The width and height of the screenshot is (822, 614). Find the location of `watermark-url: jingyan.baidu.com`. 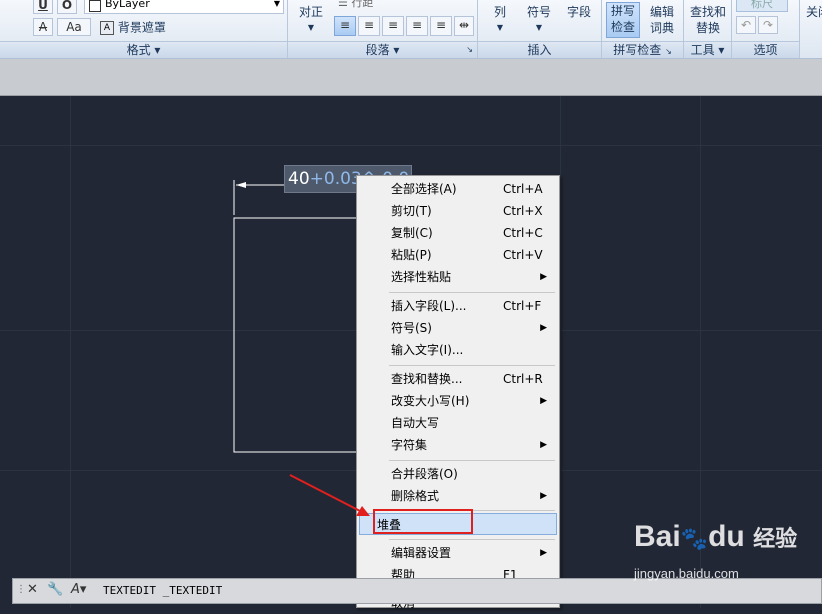

watermark-url: jingyan.baidu.com is located at coordinates (686, 573).